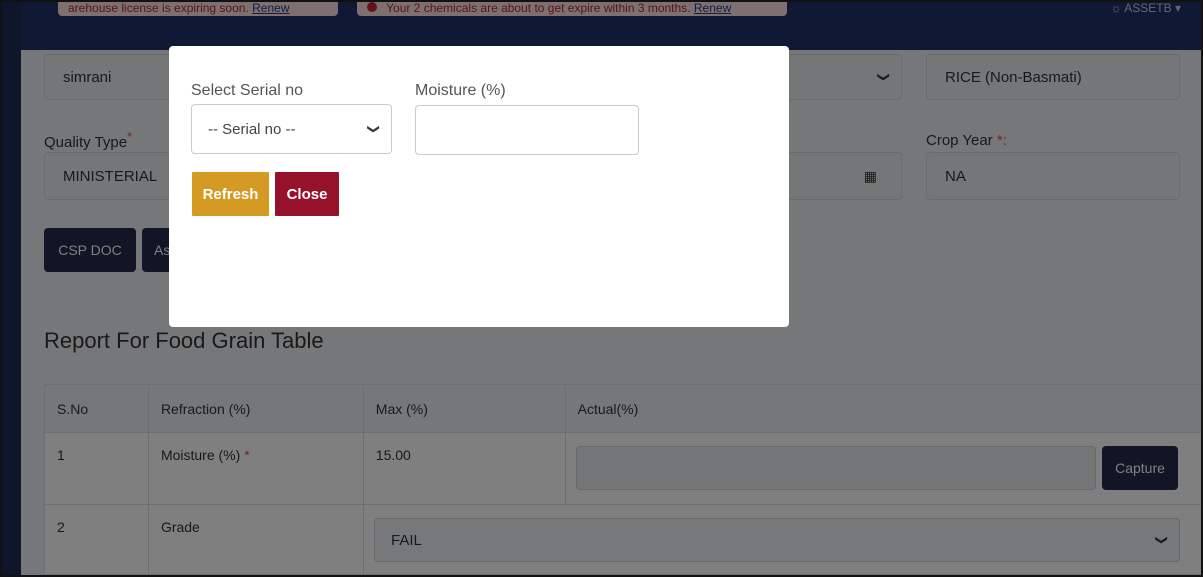 This screenshot has width=1203, height=577. What do you see at coordinates (230, 194) in the screenshot?
I see `refresh-button: Refresh` at bounding box center [230, 194].